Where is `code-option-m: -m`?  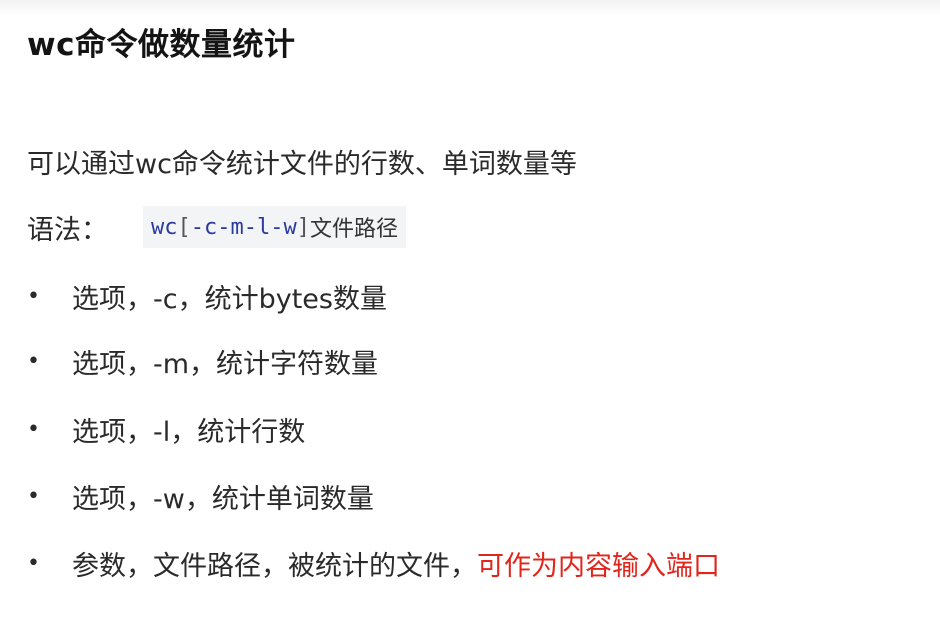
code-option-m: -m is located at coordinates (230, 227).